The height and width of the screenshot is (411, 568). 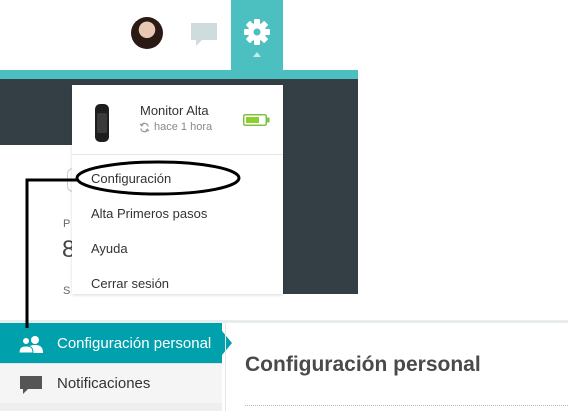 What do you see at coordinates (183, 127) in the screenshot?
I see `sync-time: hace 1 hora` at bounding box center [183, 127].